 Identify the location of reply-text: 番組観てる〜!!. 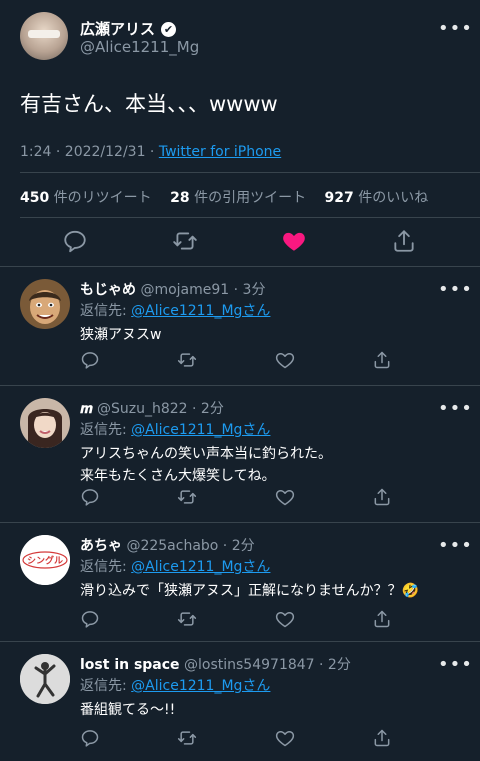
(128, 710).